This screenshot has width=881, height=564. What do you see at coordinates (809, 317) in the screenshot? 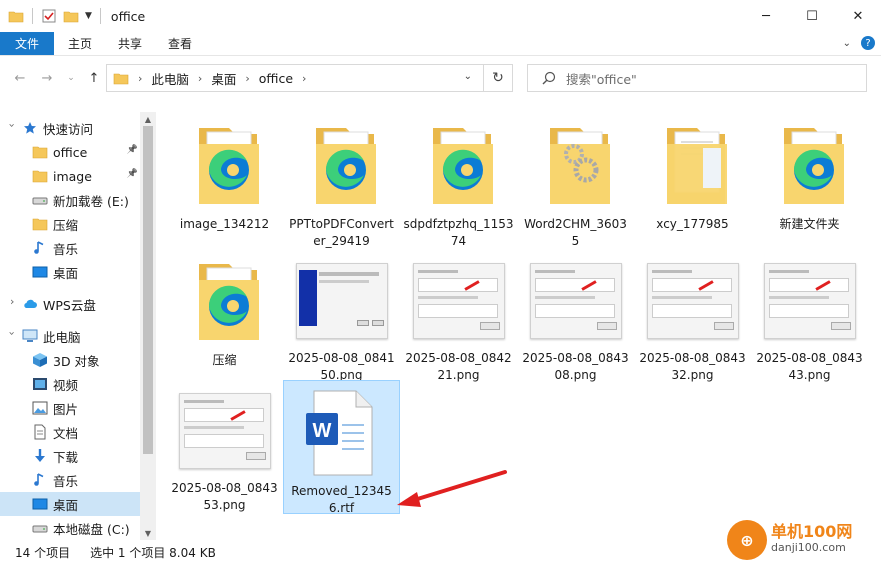
I see `file-item: 2025-08-08_084343.png` at bounding box center [809, 317].